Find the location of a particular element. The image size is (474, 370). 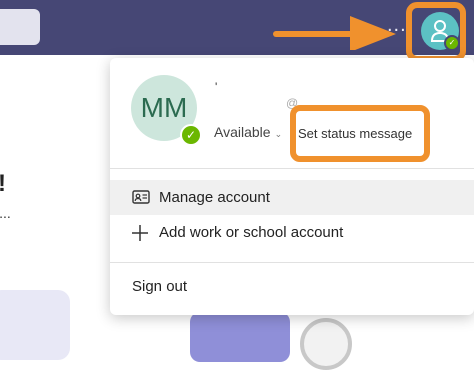

profile-avatar-large: MM ✓ is located at coordinates (166, 110).